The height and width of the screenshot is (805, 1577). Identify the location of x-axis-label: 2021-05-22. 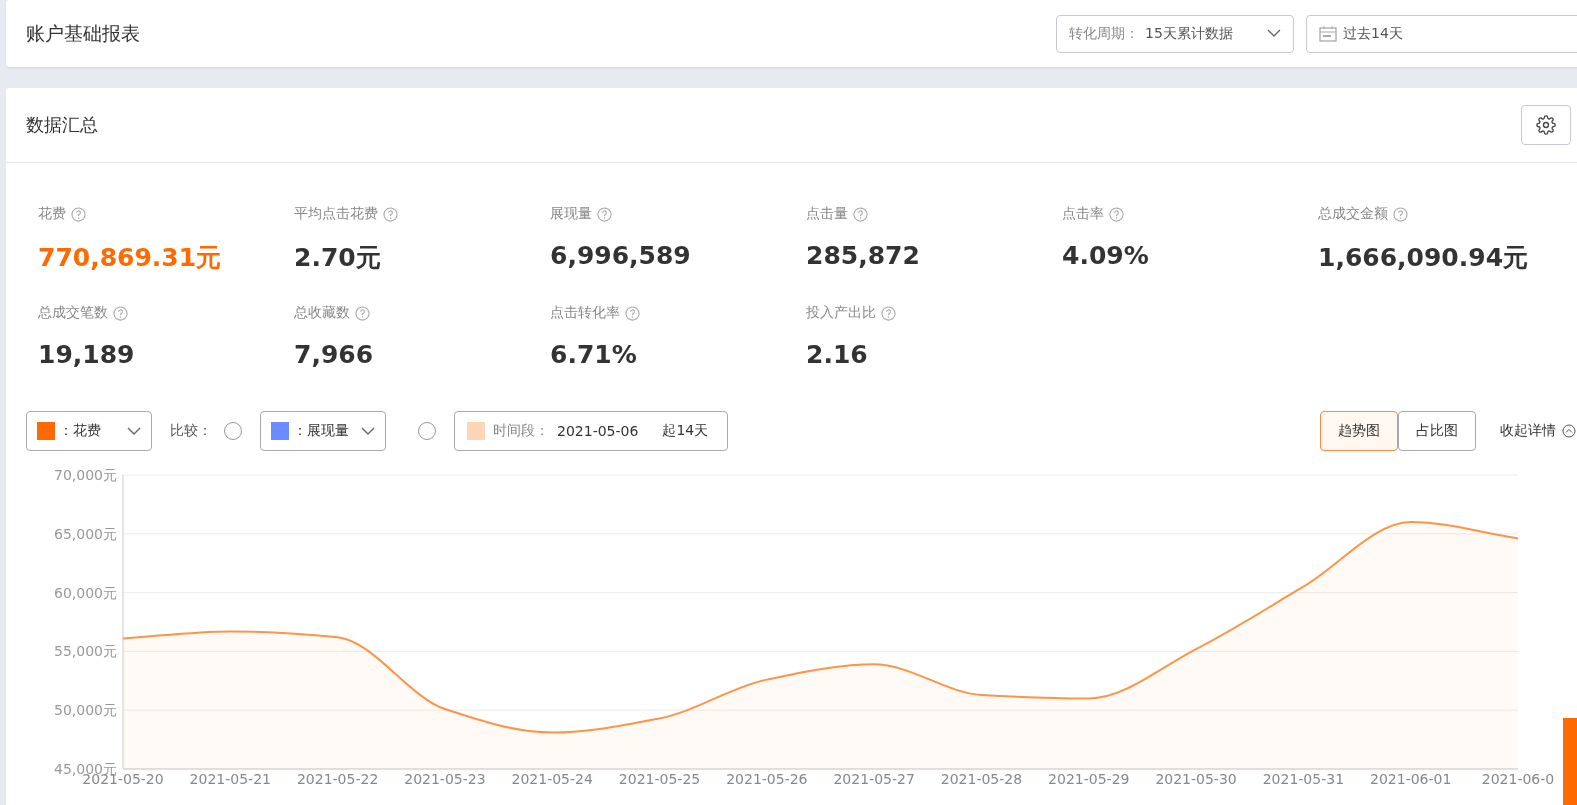
(337, 779).